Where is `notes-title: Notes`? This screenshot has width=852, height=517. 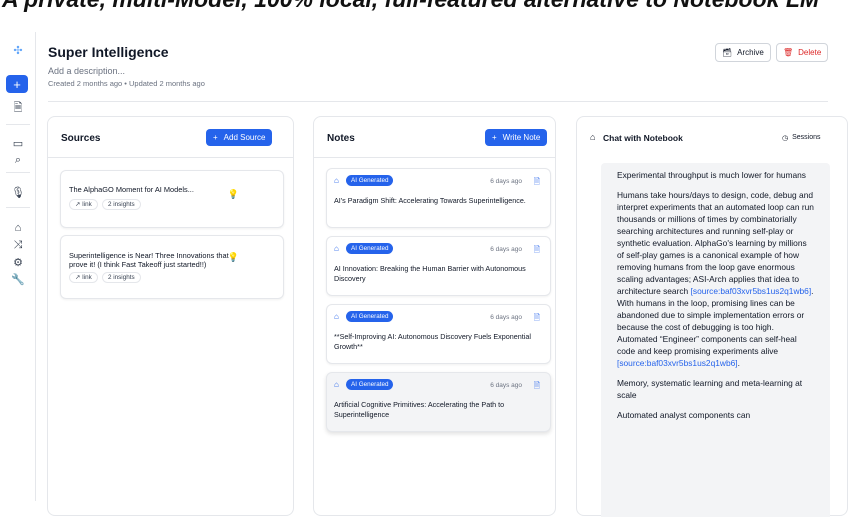 notes-title: Notes is located at coordinates (341, 138).